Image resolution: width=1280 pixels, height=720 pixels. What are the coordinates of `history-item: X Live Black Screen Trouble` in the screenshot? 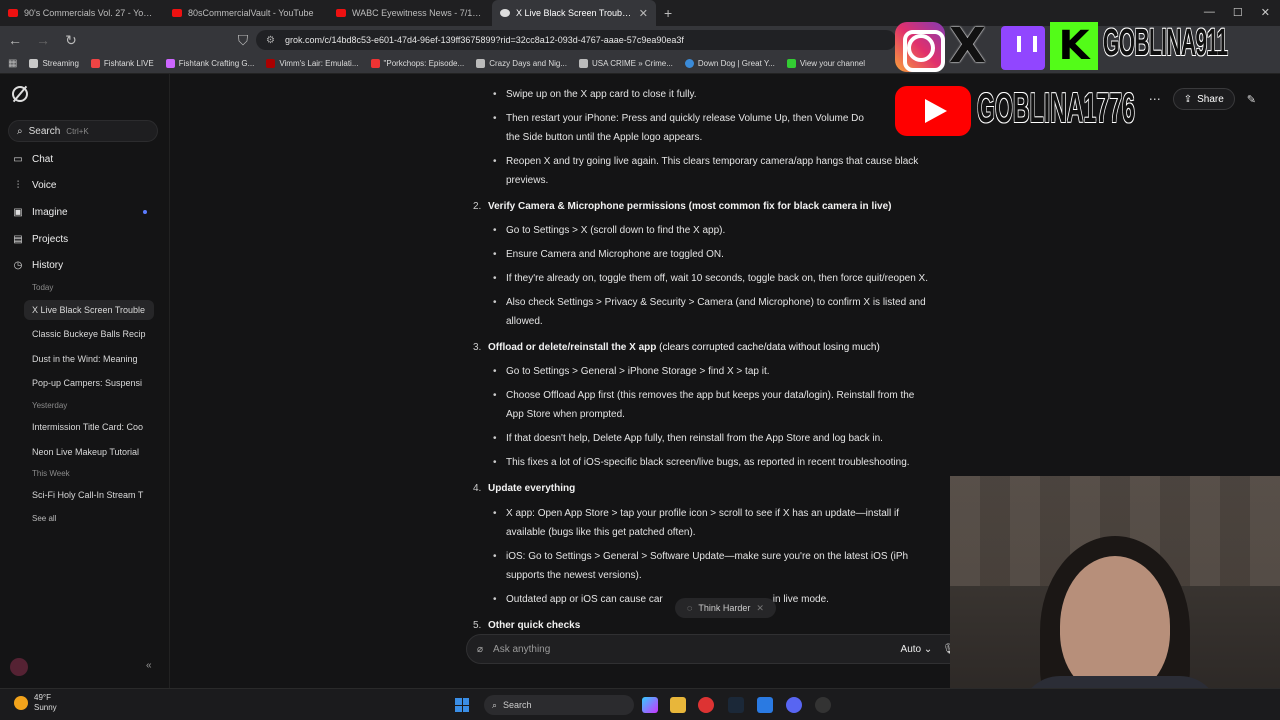 It's located at (89, 310).